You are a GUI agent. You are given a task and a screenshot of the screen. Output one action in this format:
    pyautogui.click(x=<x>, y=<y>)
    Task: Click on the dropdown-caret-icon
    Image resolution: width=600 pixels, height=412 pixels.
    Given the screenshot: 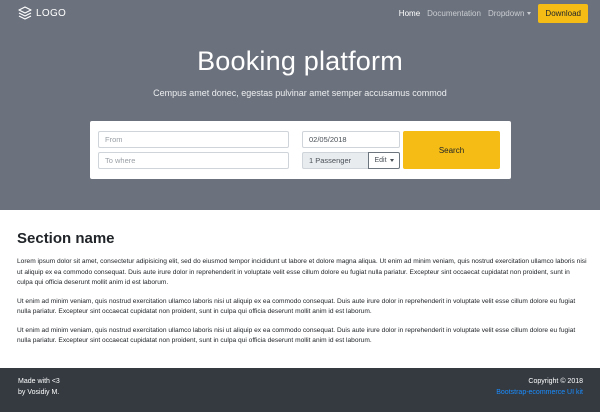 What is the action you would take?
    pyautogui.click(x=529, y=14)
    